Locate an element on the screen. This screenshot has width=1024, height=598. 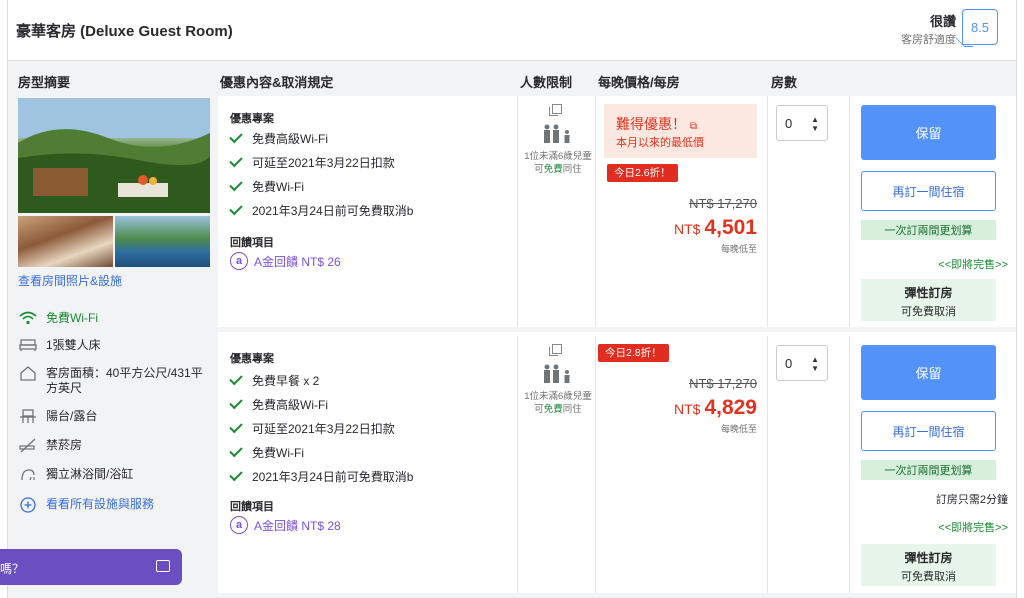
room-photo-main is located at coordinates (114, 155).